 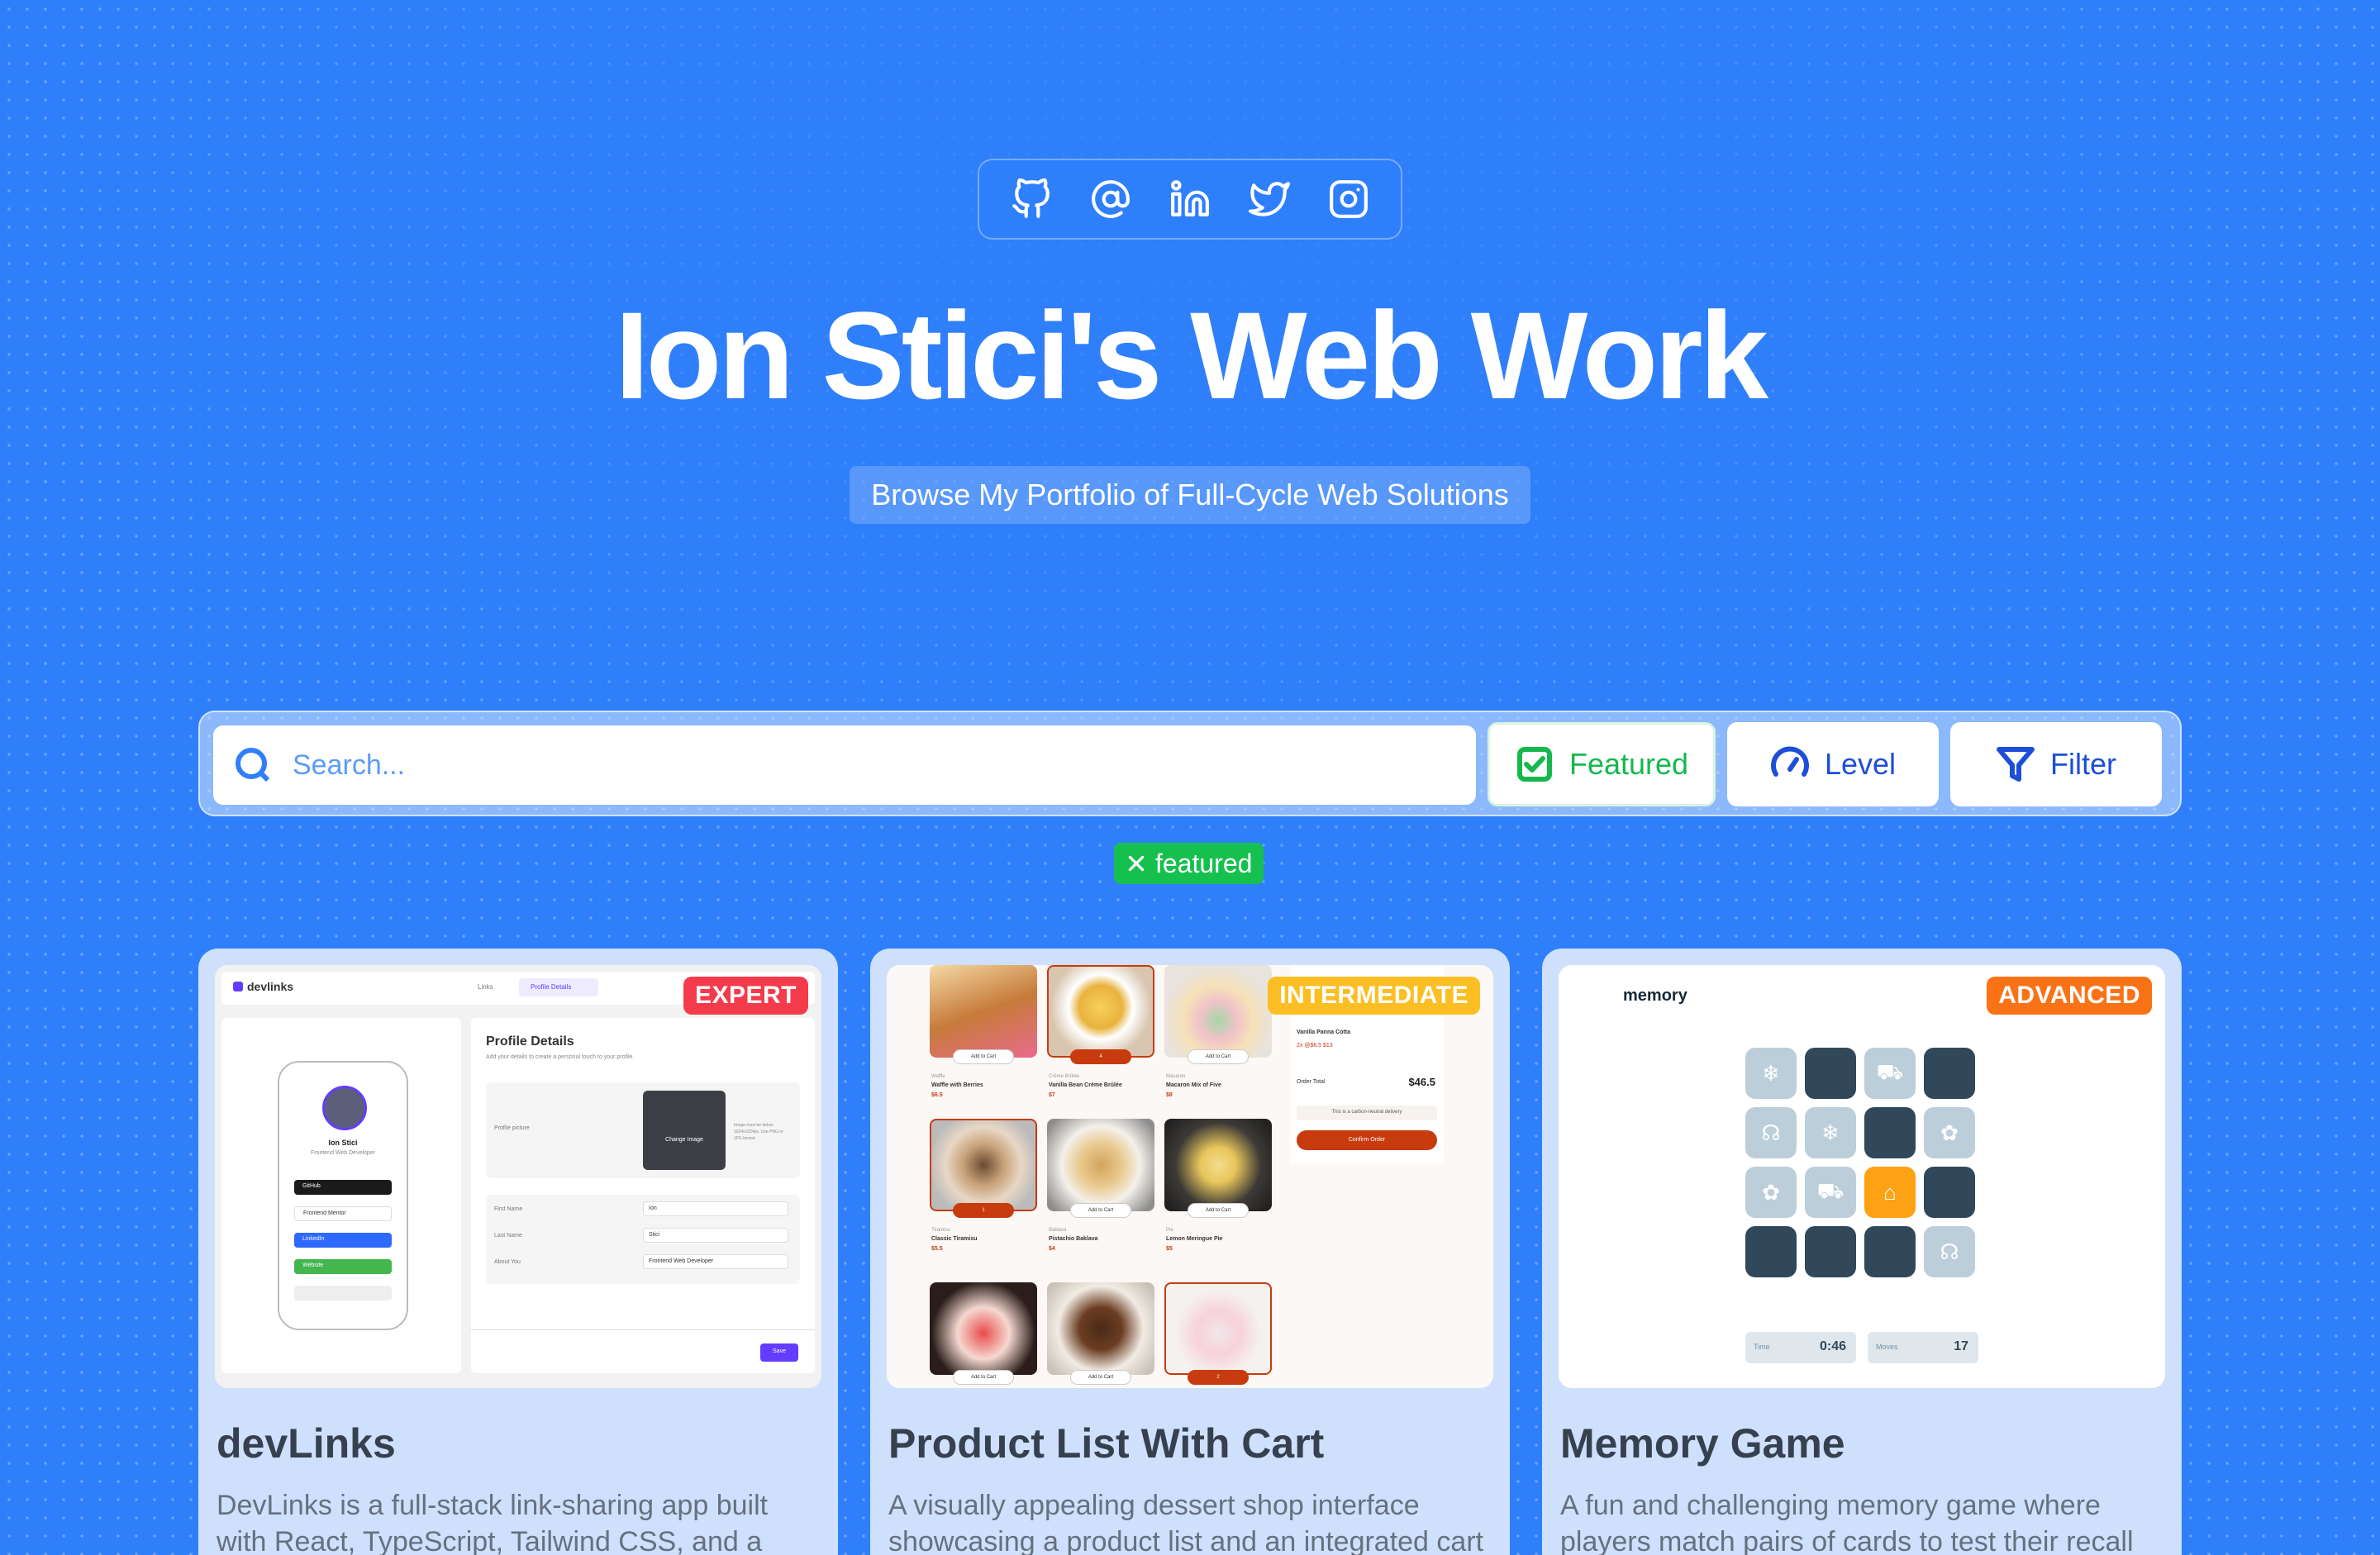 What do you see at coordinates (1534, 764) in the screenshot?
I see `checkbox-checked-icon` at bounding box center [1534, 764].